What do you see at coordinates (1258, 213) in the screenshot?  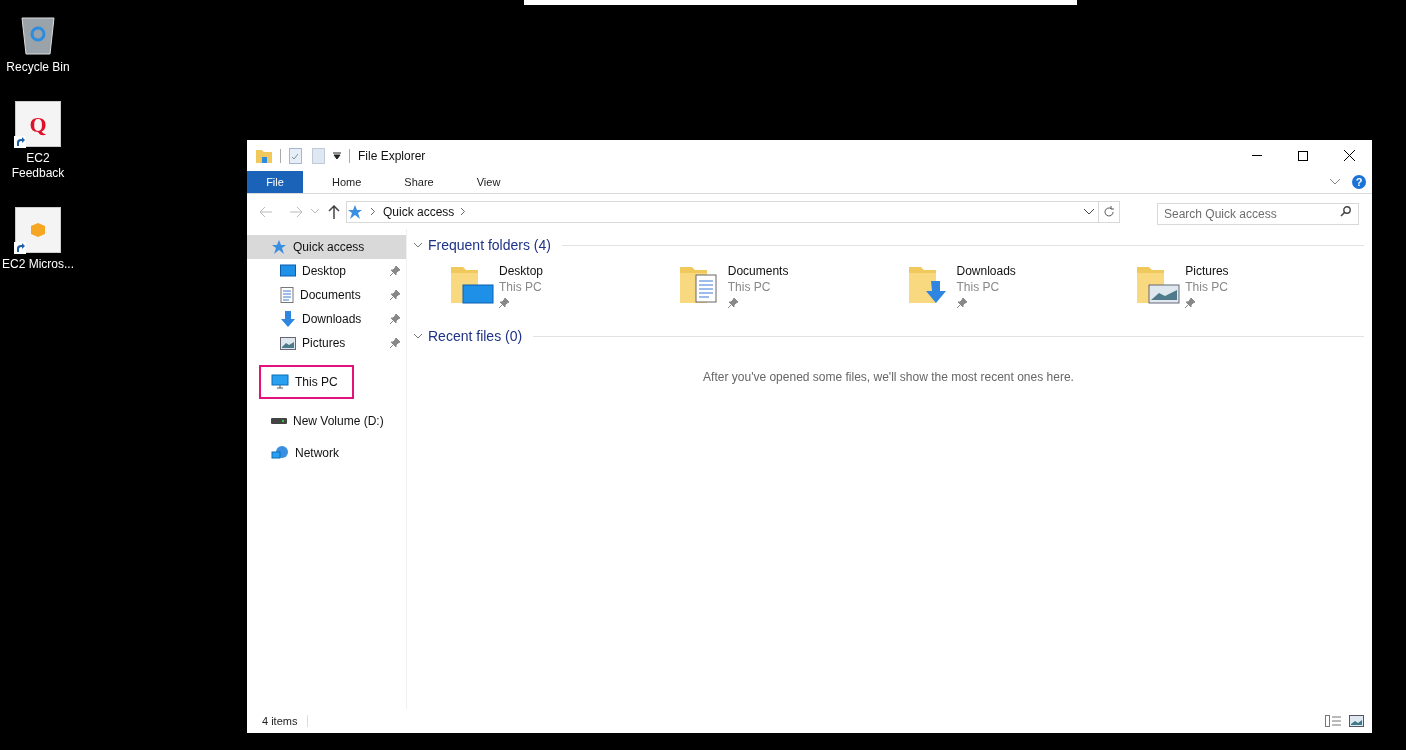 I see `search-field: Search Quick access` at bounding box center [1258, 213].